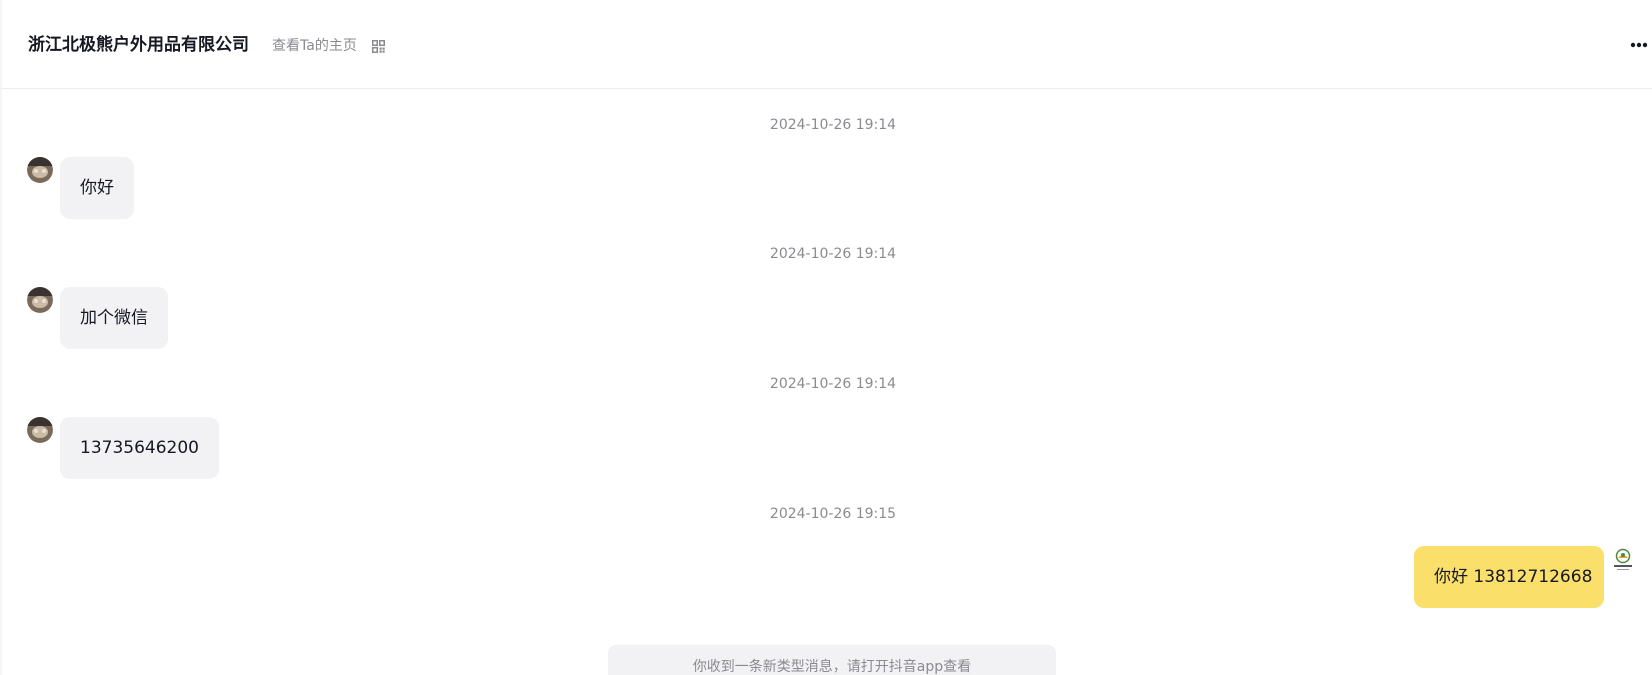 The height and width of the screenshot is (675, 1652). I want to click on my-avatar-logo-icon, so click(1623, 559).